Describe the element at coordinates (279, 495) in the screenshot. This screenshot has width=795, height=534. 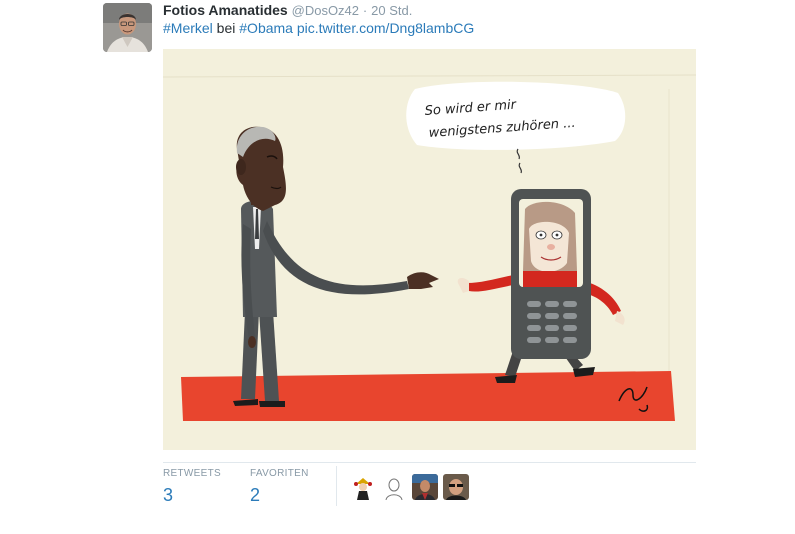
I see `favorites-count: 2` at that location.